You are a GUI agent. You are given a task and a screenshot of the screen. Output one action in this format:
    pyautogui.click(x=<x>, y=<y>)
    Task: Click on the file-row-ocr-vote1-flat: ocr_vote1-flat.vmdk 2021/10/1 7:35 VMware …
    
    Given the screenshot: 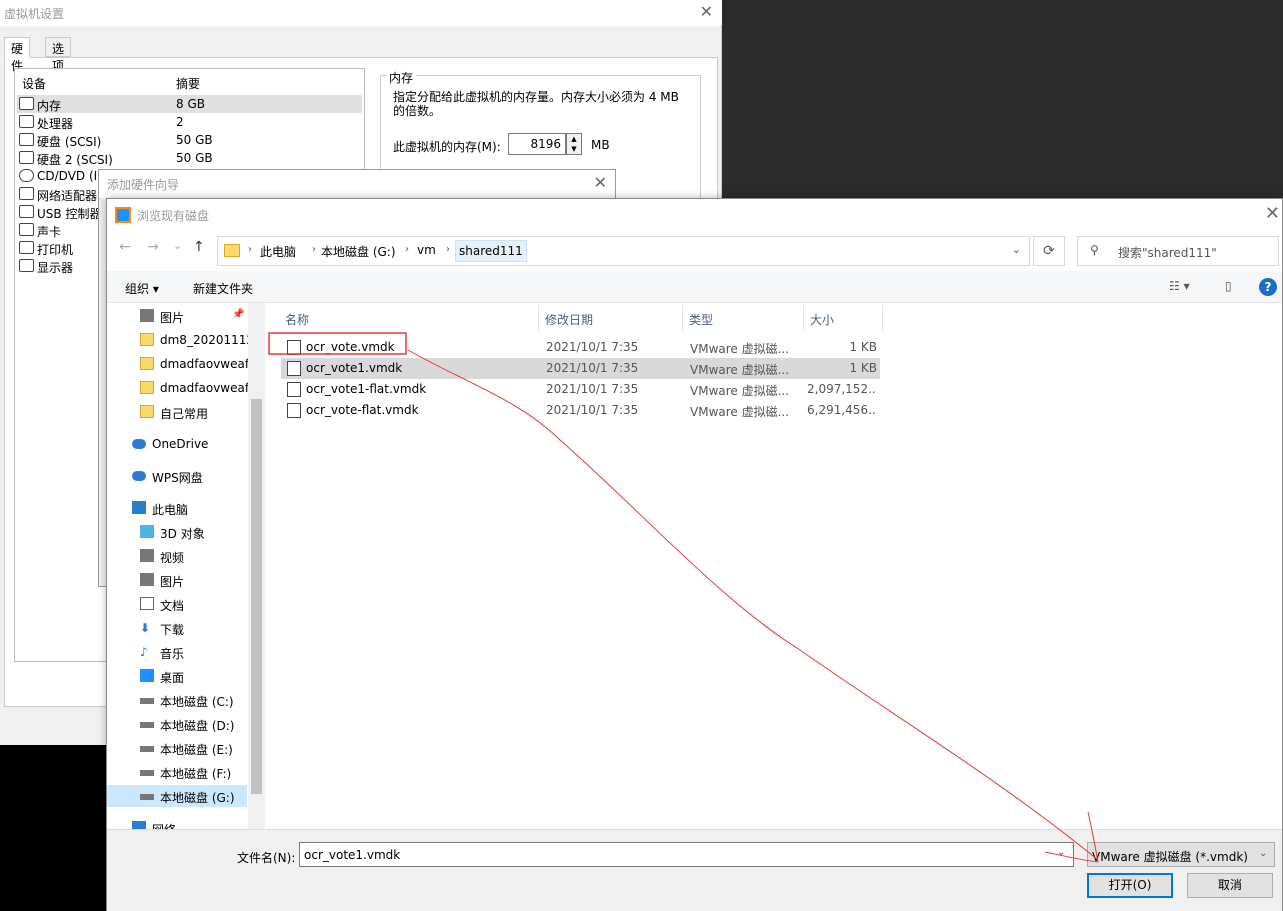 What is the action you would take?
    pyautogui.click(x=580, y=389)
    